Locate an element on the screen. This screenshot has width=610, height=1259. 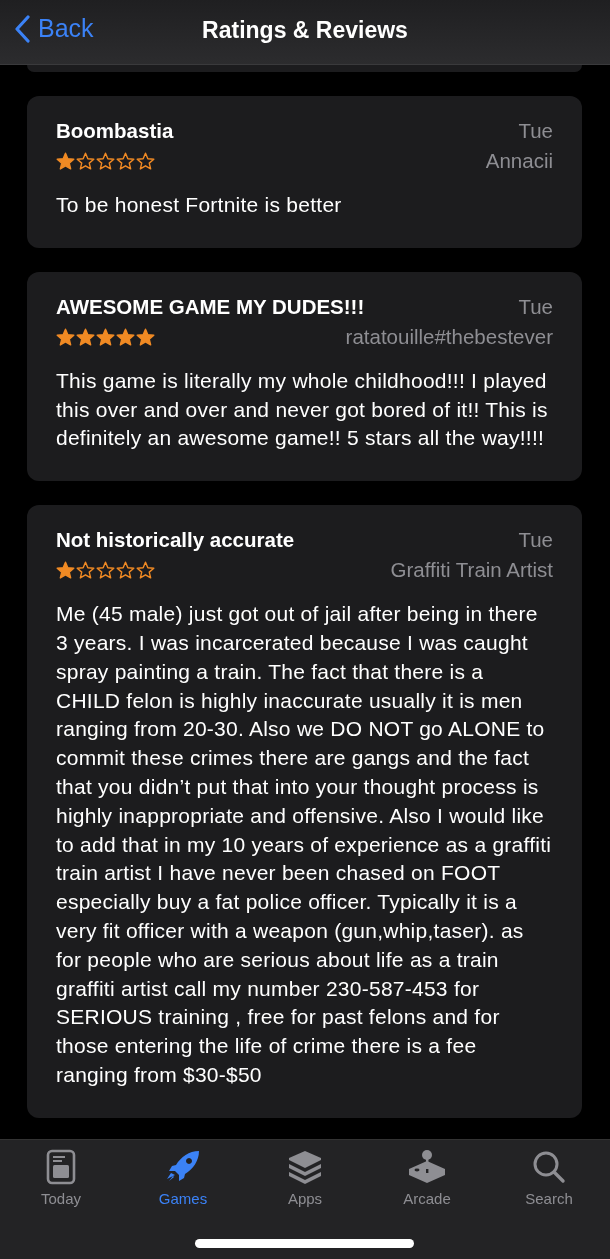
back-button: Back is located at coordinates (54, 28).